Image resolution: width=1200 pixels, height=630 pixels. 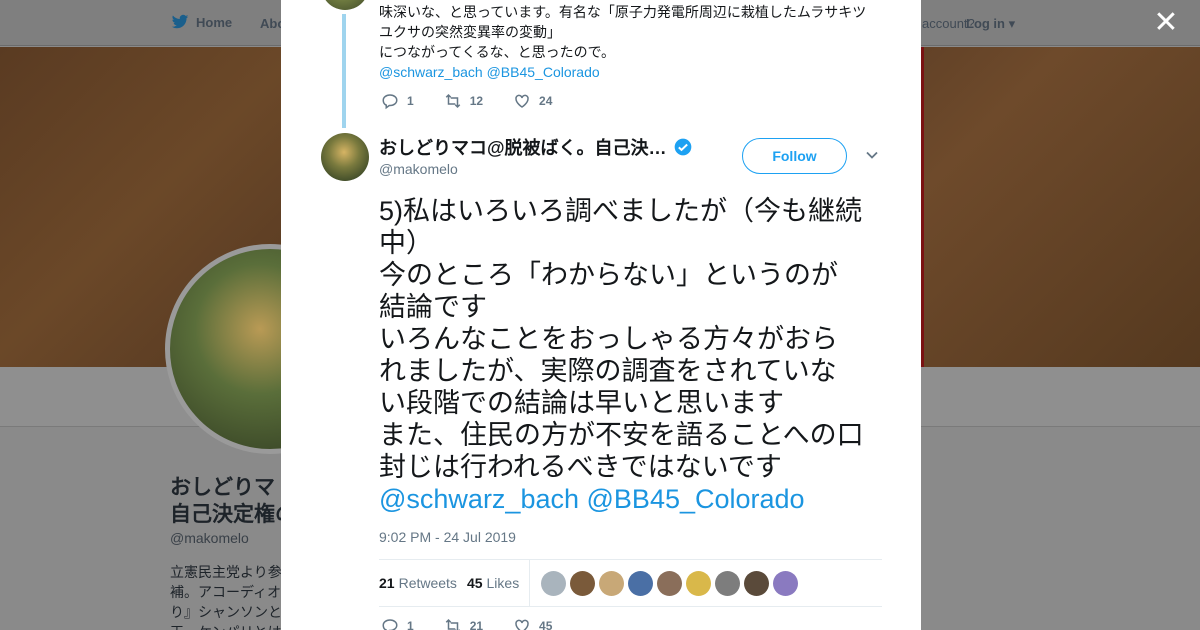 I want to click on close-icon: ✕, so click(x=1166, y=23).